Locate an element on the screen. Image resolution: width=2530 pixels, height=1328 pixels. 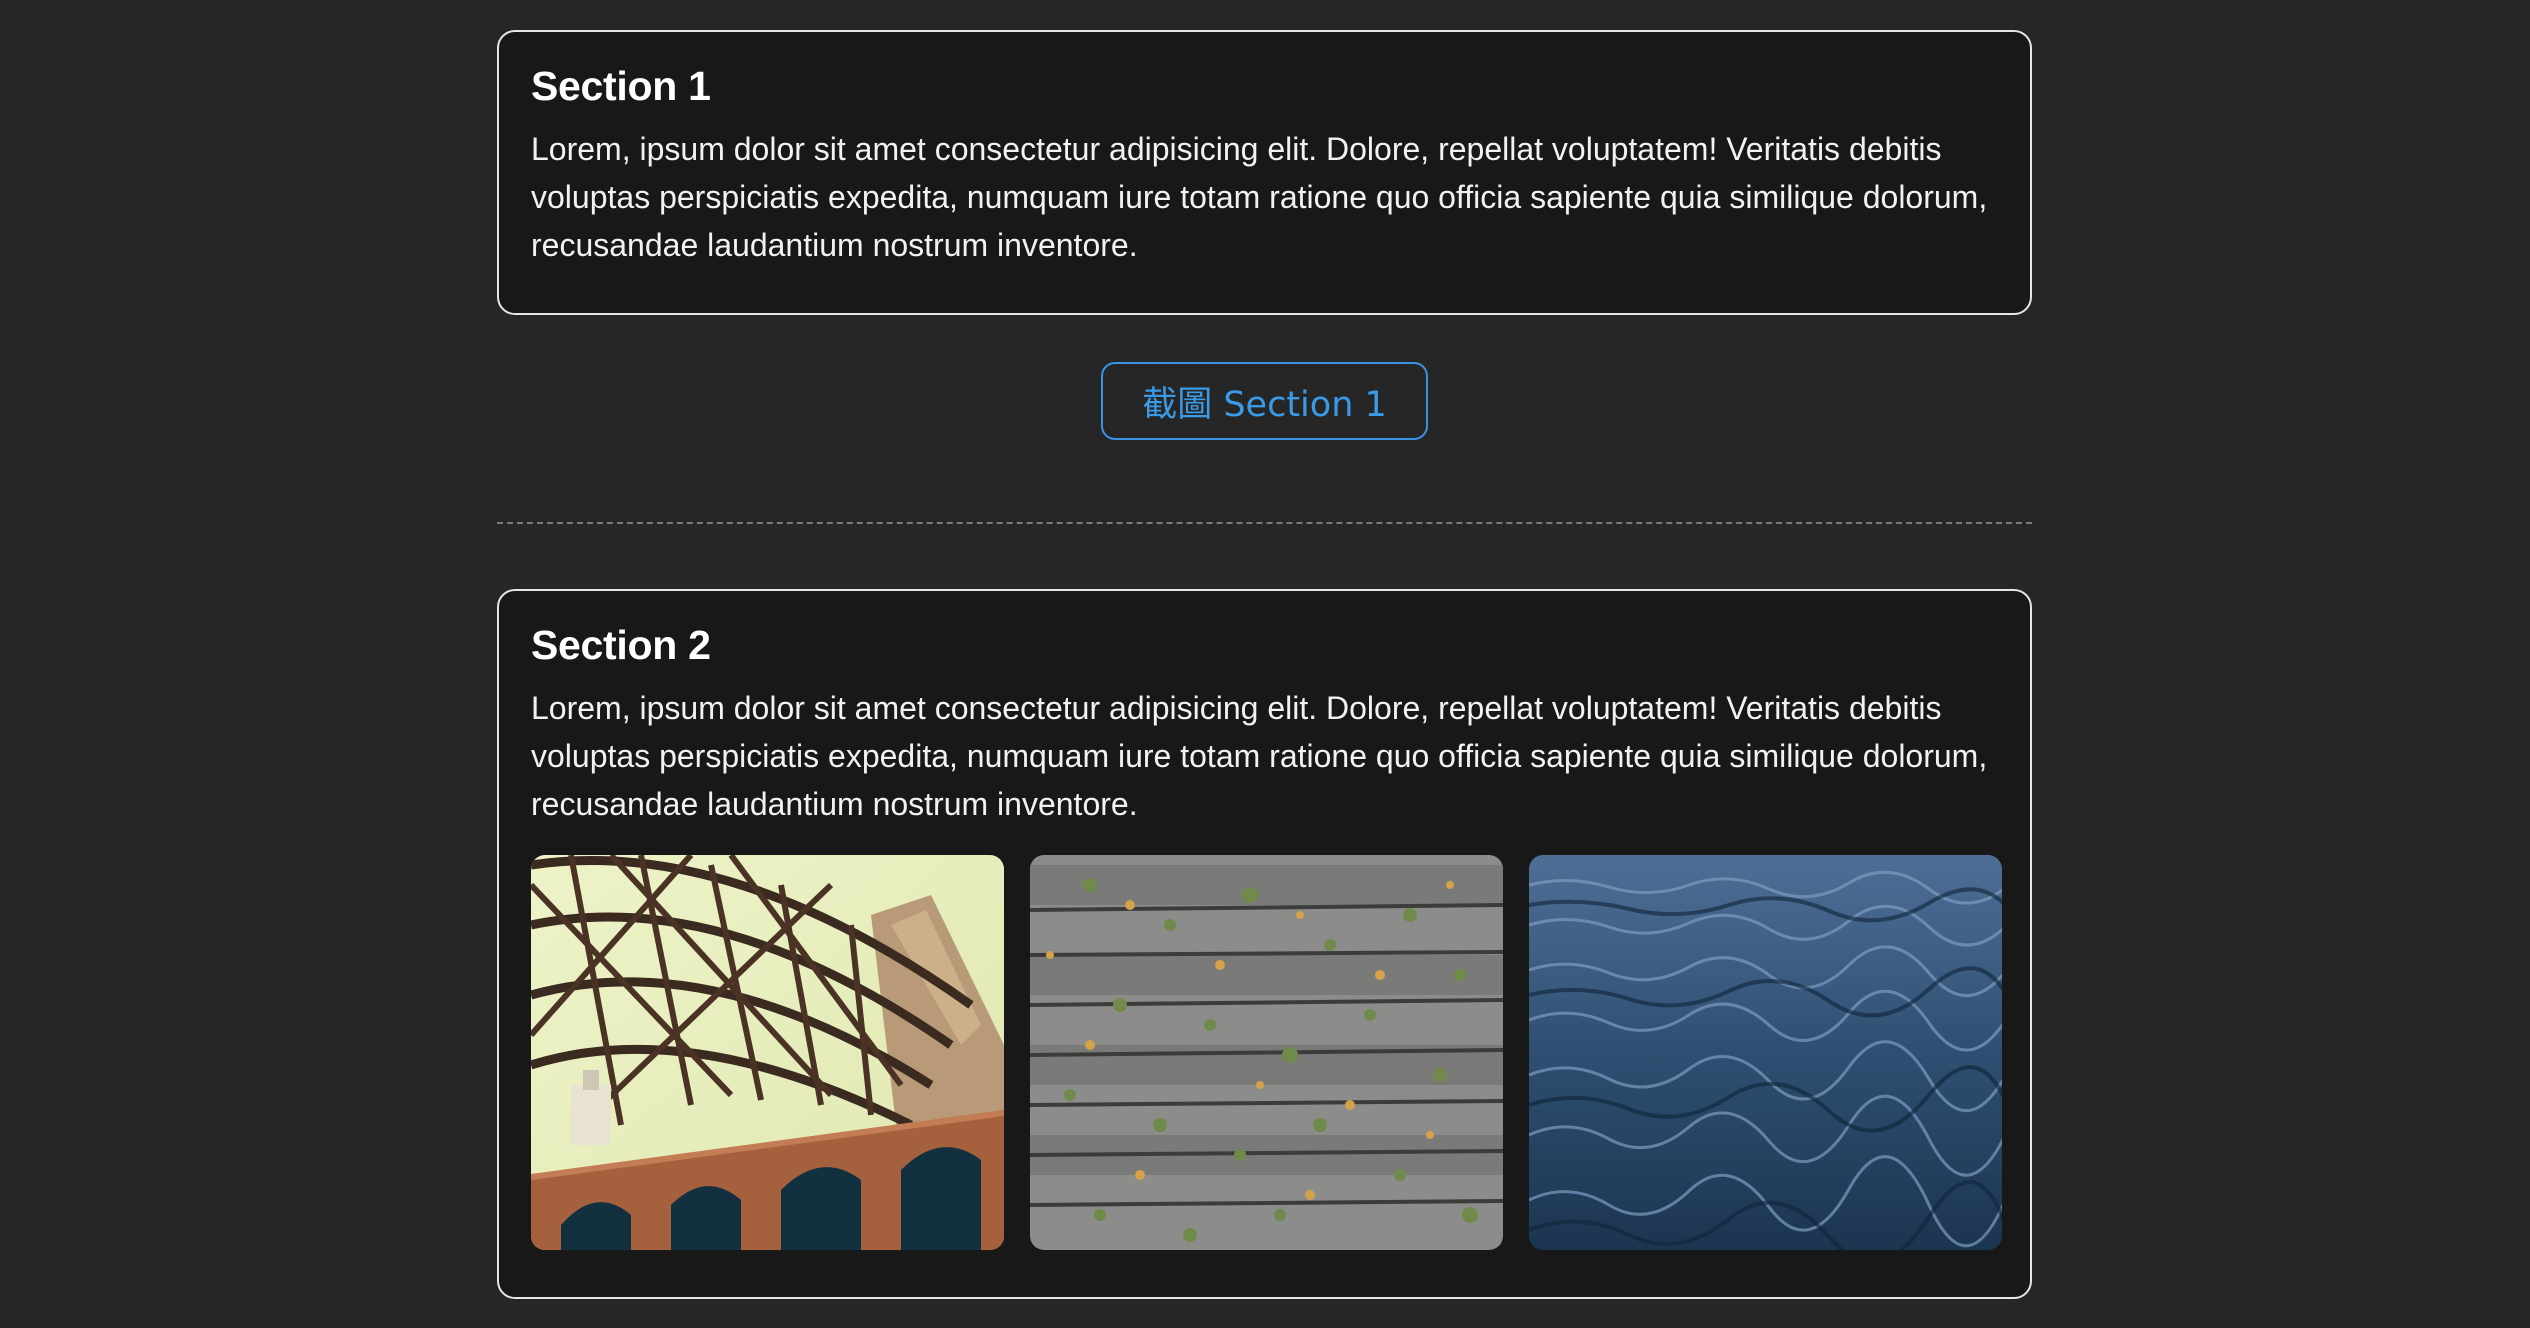
bridge-image is located at coordinates (767, 1052).